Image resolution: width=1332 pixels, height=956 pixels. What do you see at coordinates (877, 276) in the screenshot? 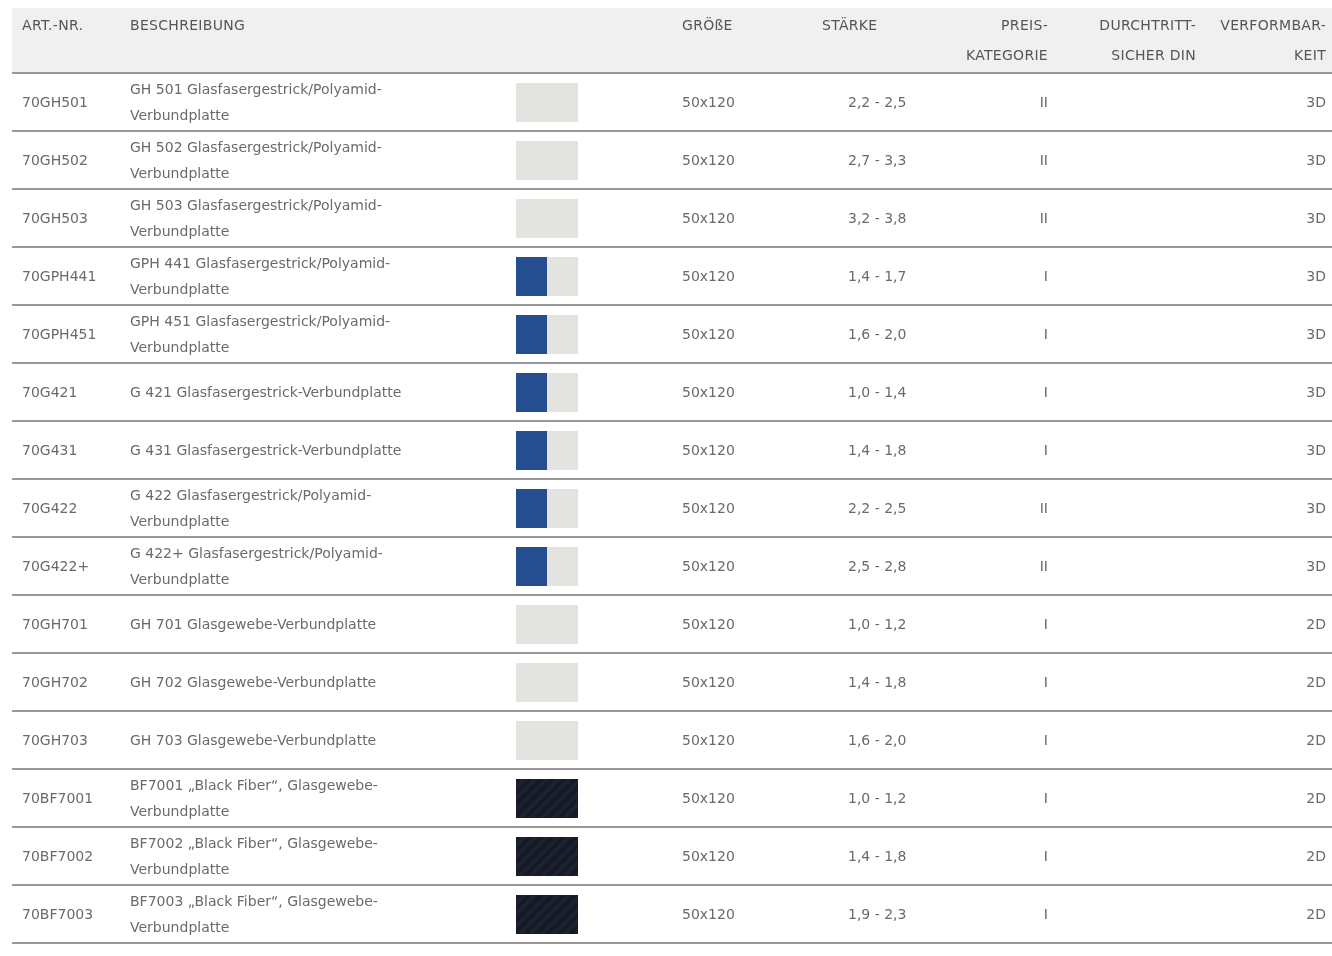
I see `thickness-value: 1,4 - 1,7` at bounding box center [877, 276].